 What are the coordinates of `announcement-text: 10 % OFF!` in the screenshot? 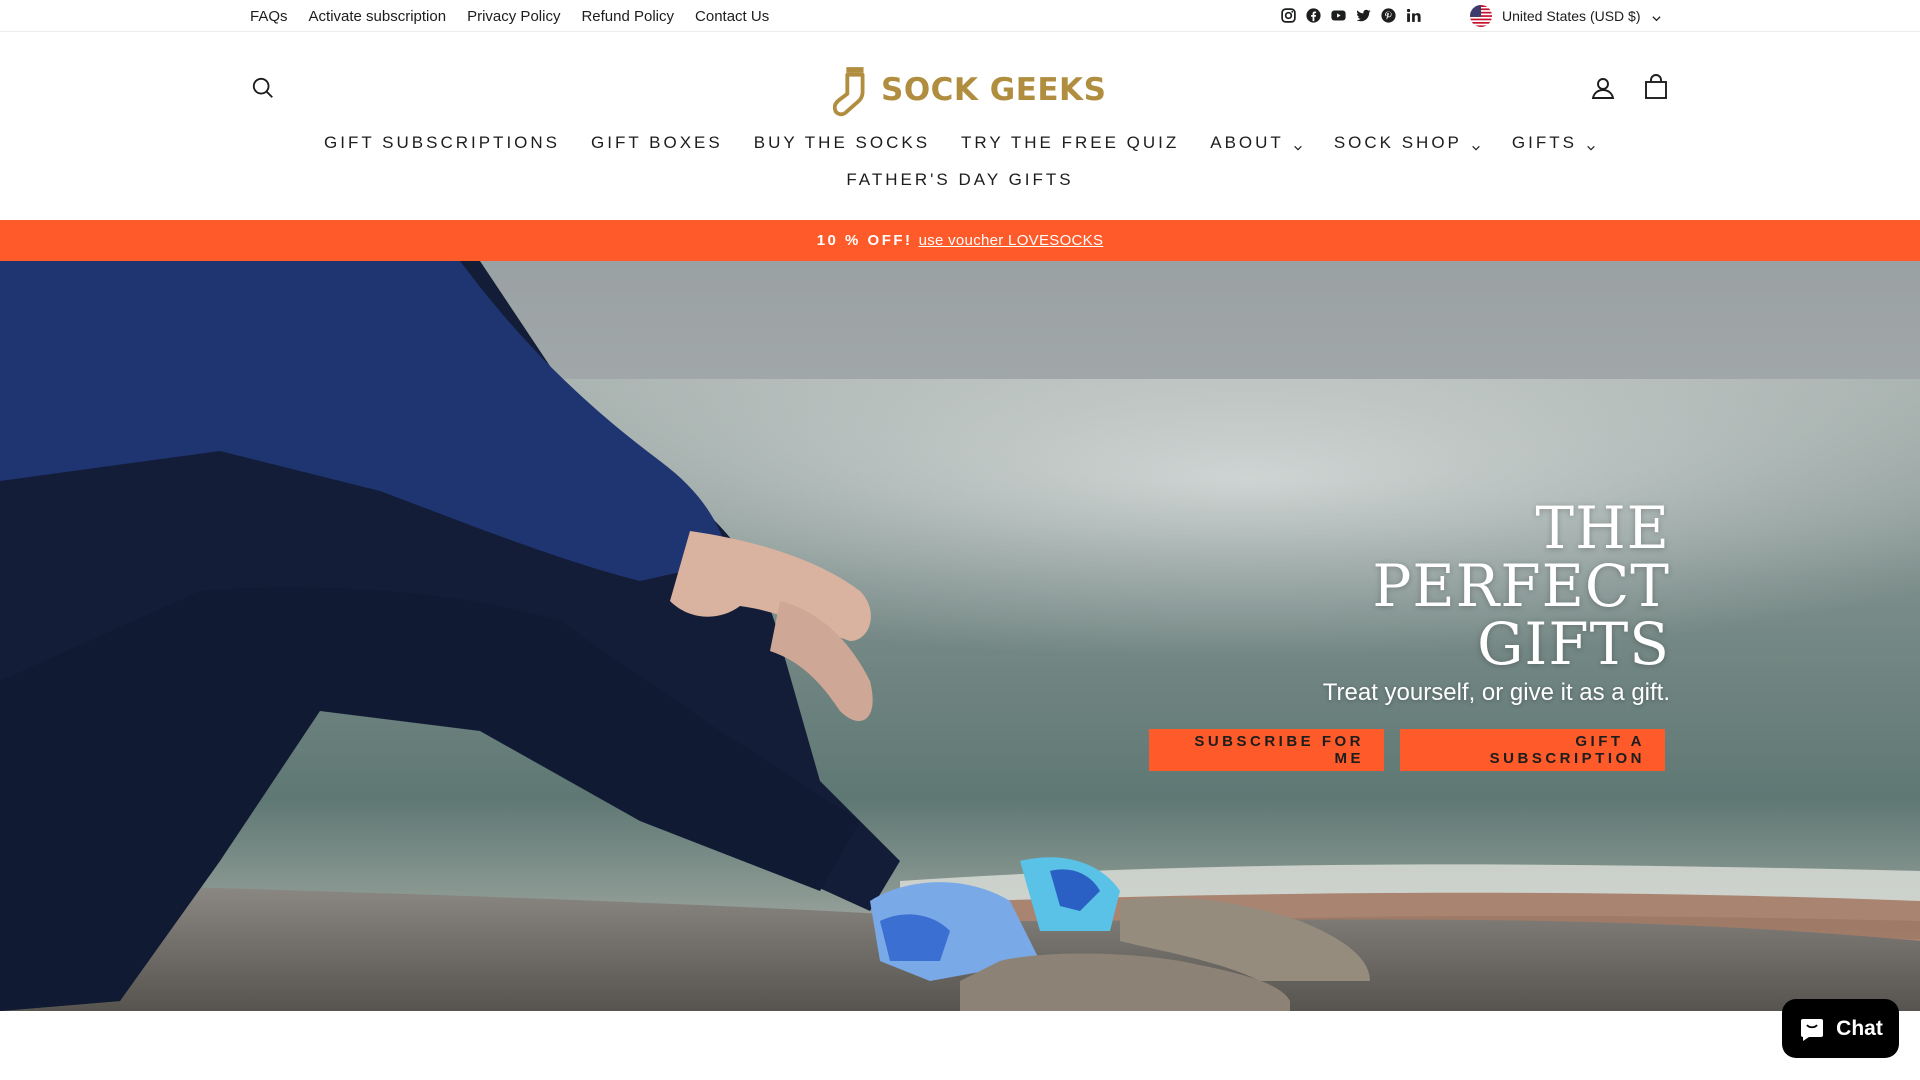 It's located at (864, 240).